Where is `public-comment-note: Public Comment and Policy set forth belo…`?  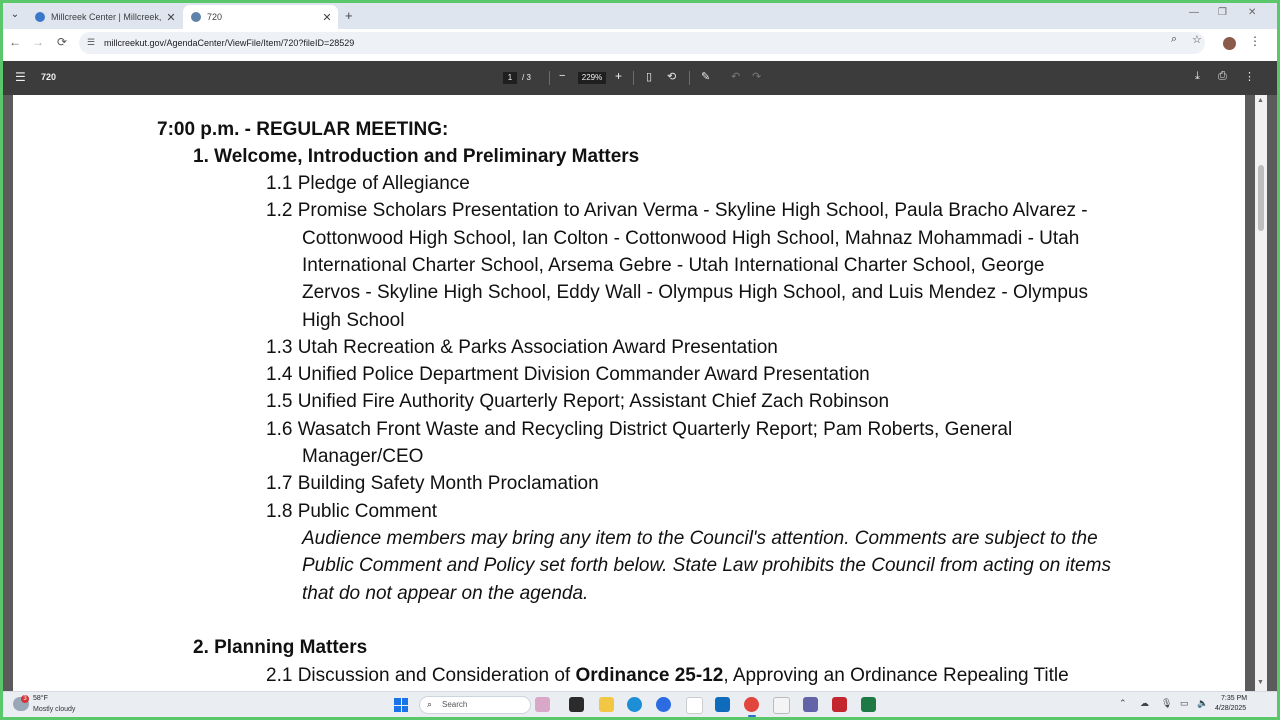
public-comment-note: Public Comment and Policy set forth belo… is located at coordinates (706, 565).